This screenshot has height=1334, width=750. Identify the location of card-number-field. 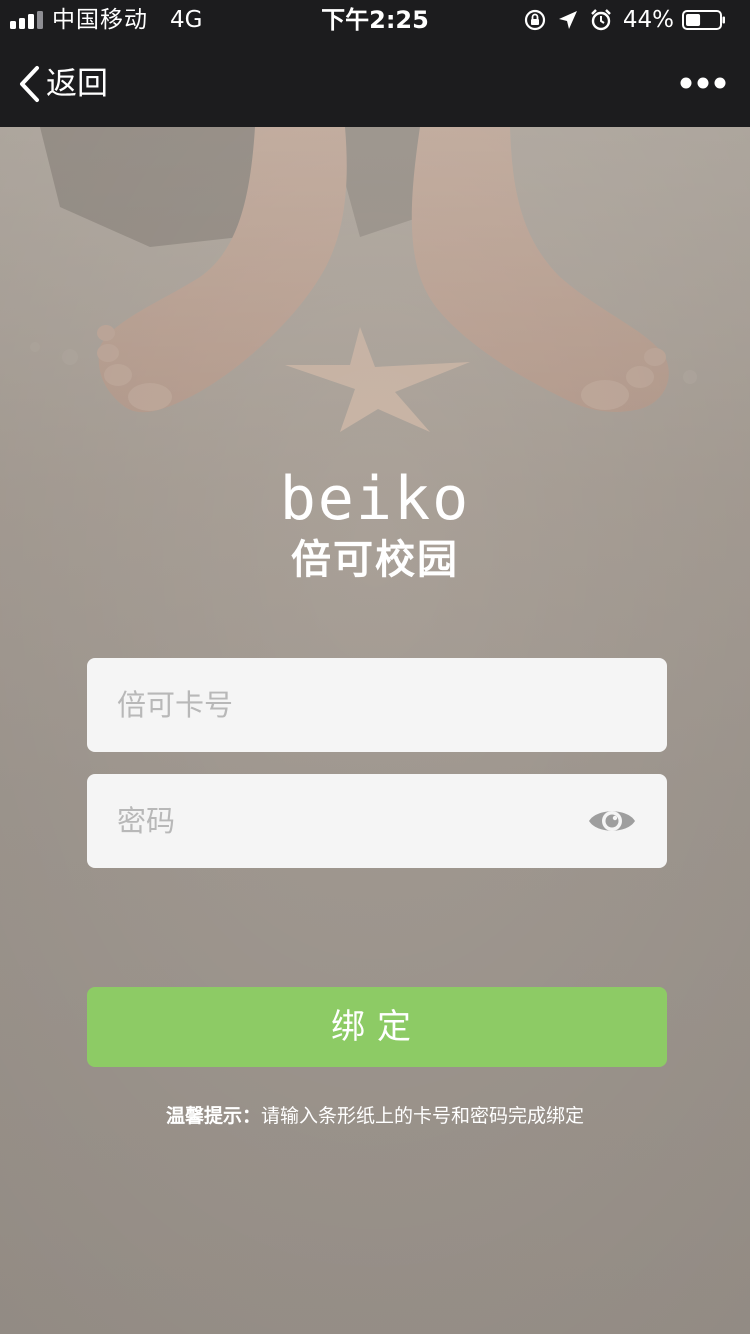
(377, 705).